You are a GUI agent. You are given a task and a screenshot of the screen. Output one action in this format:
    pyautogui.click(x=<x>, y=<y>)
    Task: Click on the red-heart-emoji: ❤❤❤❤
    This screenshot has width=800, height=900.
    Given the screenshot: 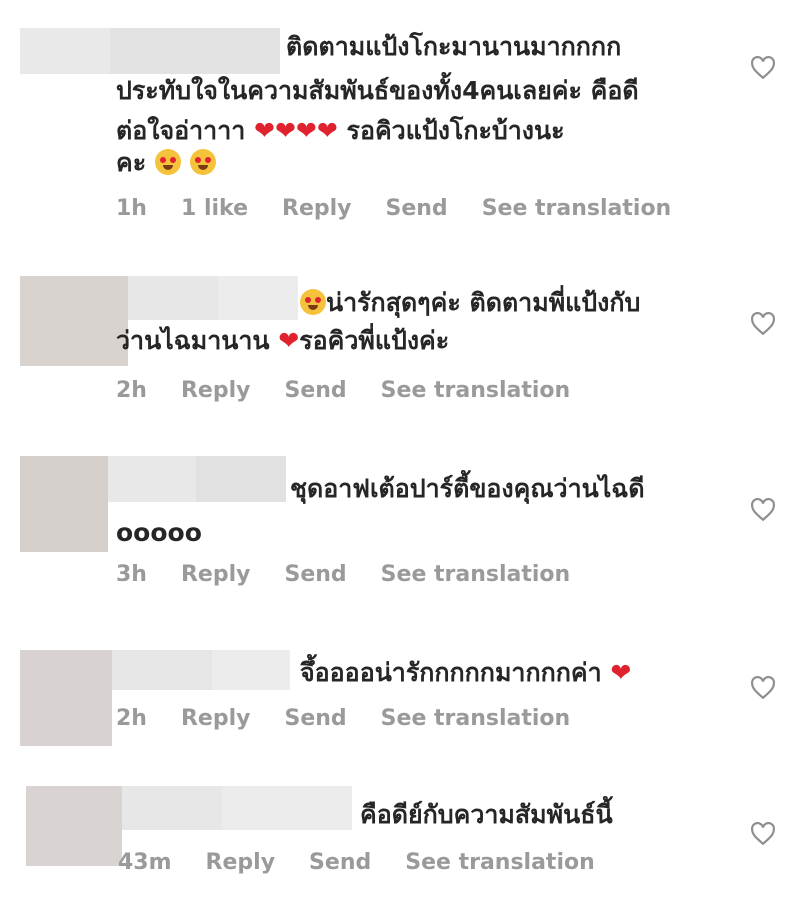 What is the action you would take?
    pyautogui.click(x=296, y=130)
    